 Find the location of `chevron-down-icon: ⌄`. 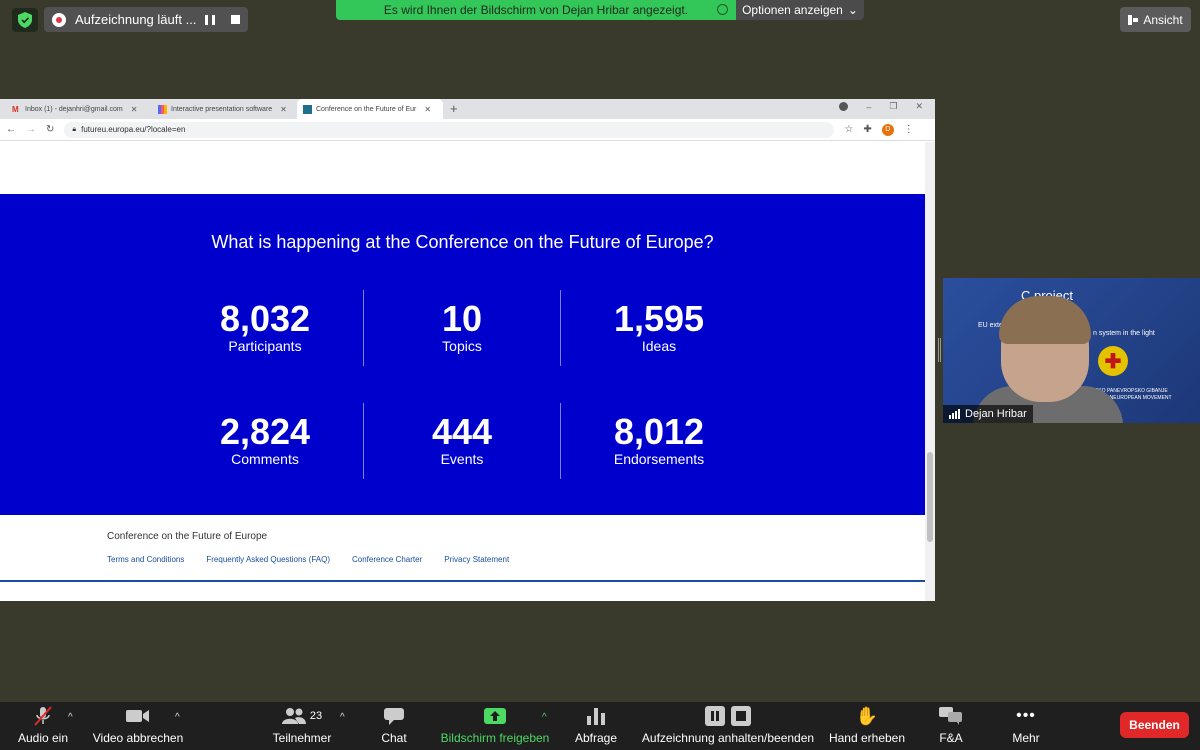

chevron-down-icon: ⌄ is located at coordinates (852, 10).